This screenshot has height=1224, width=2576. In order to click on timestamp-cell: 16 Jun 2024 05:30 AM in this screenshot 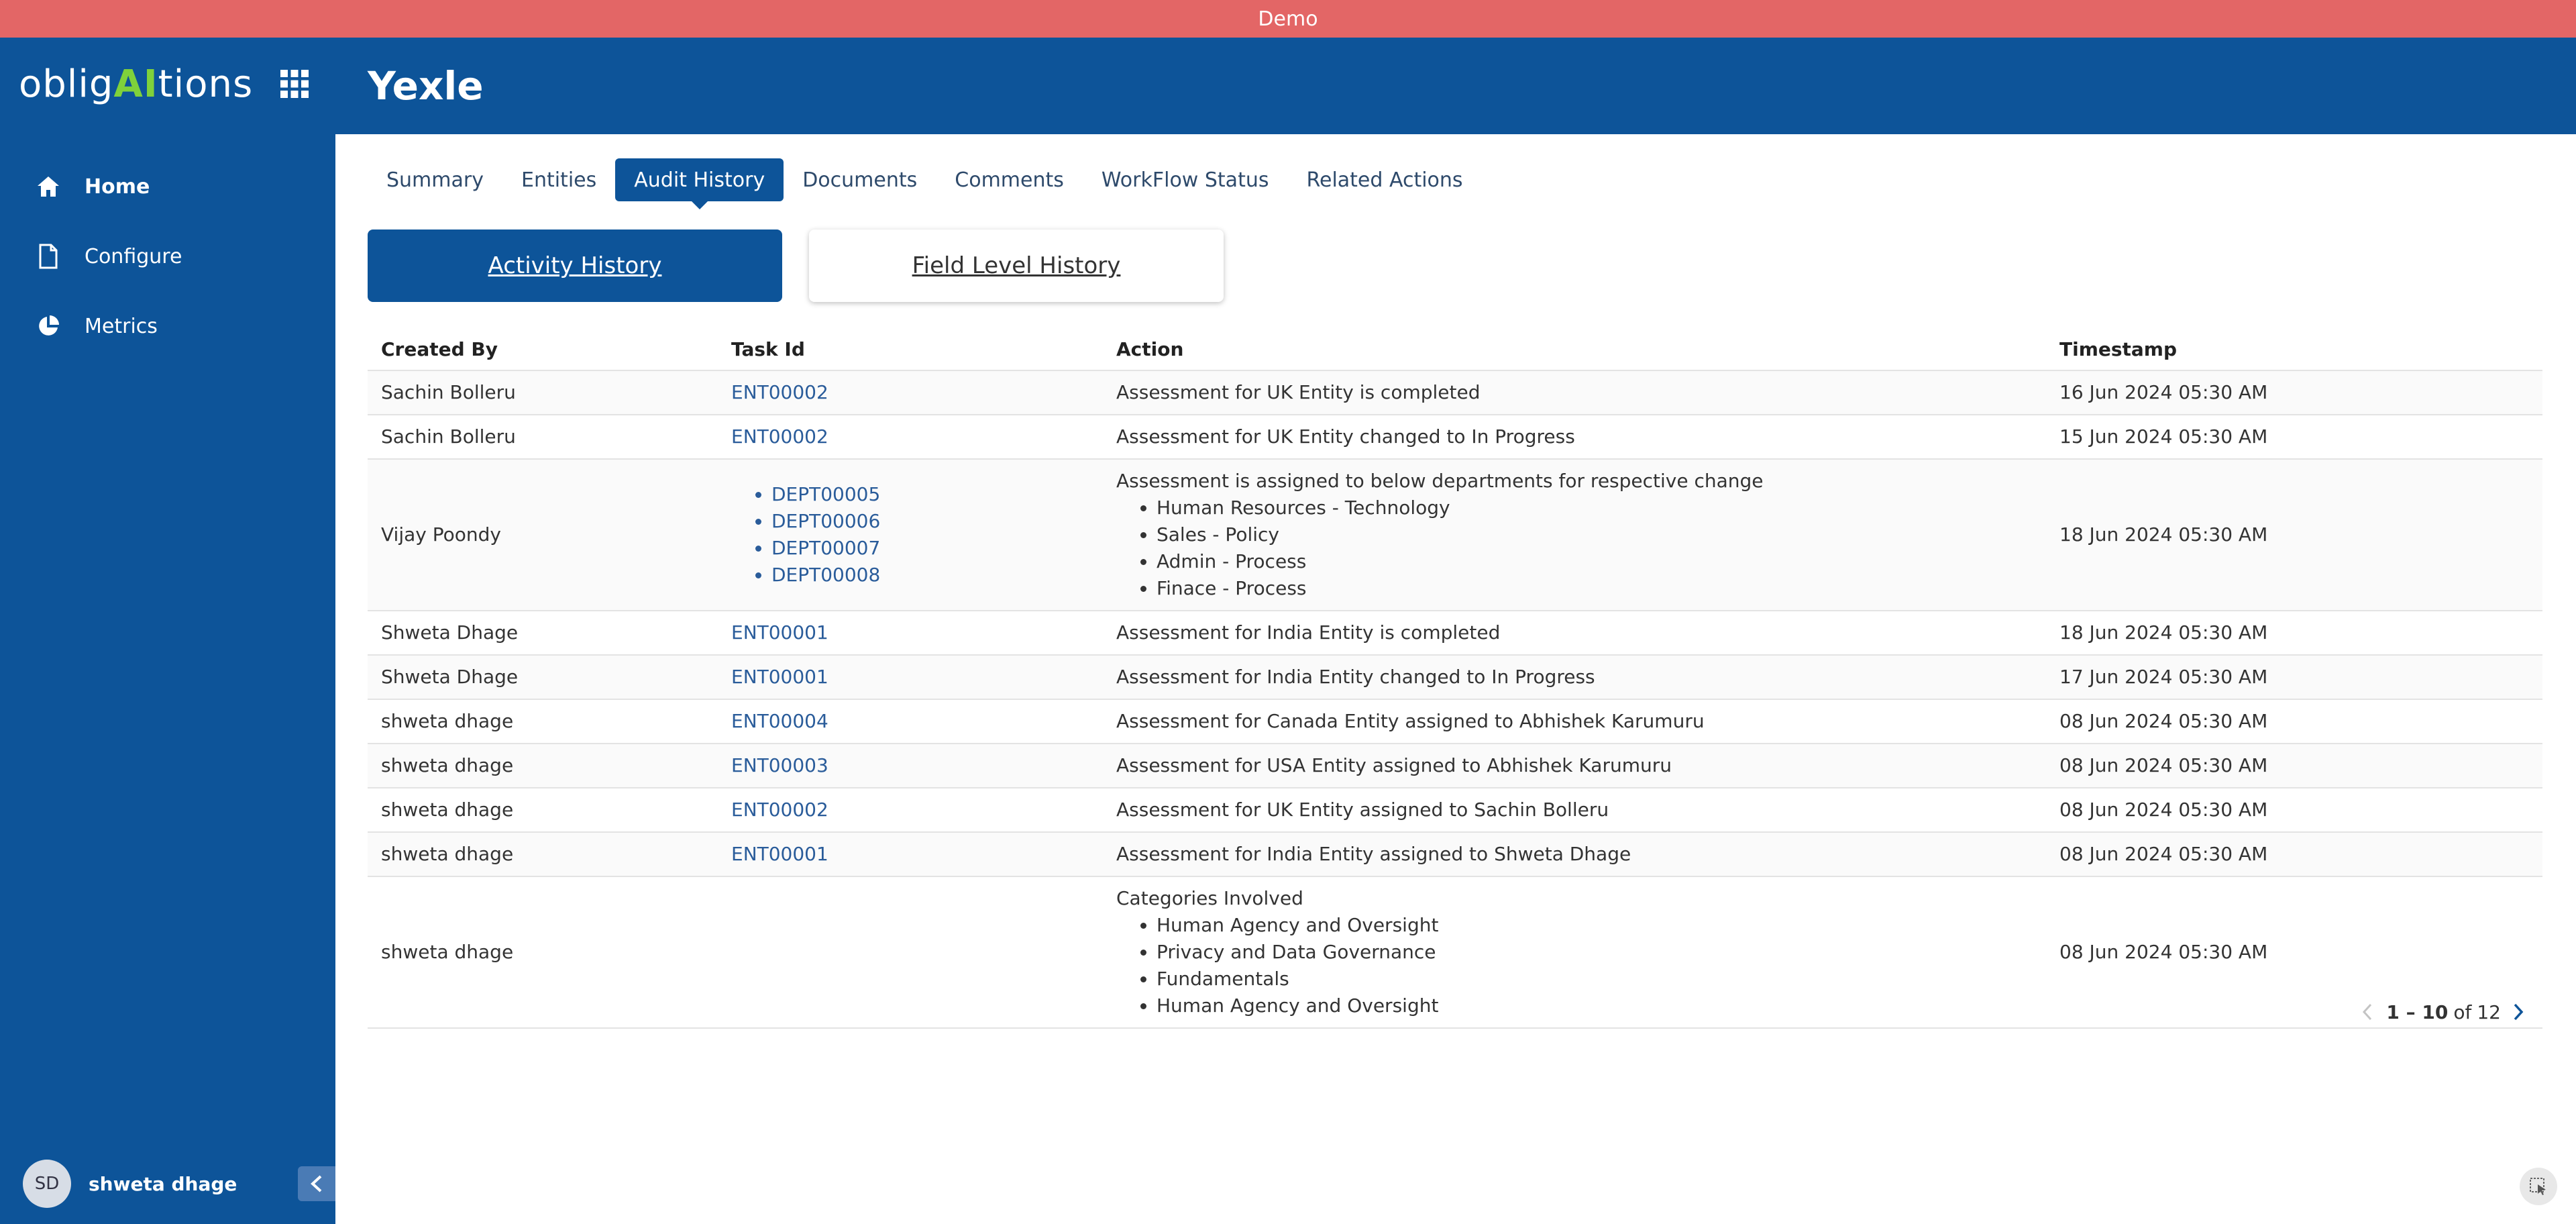, I will do `click(2294, 392)`.